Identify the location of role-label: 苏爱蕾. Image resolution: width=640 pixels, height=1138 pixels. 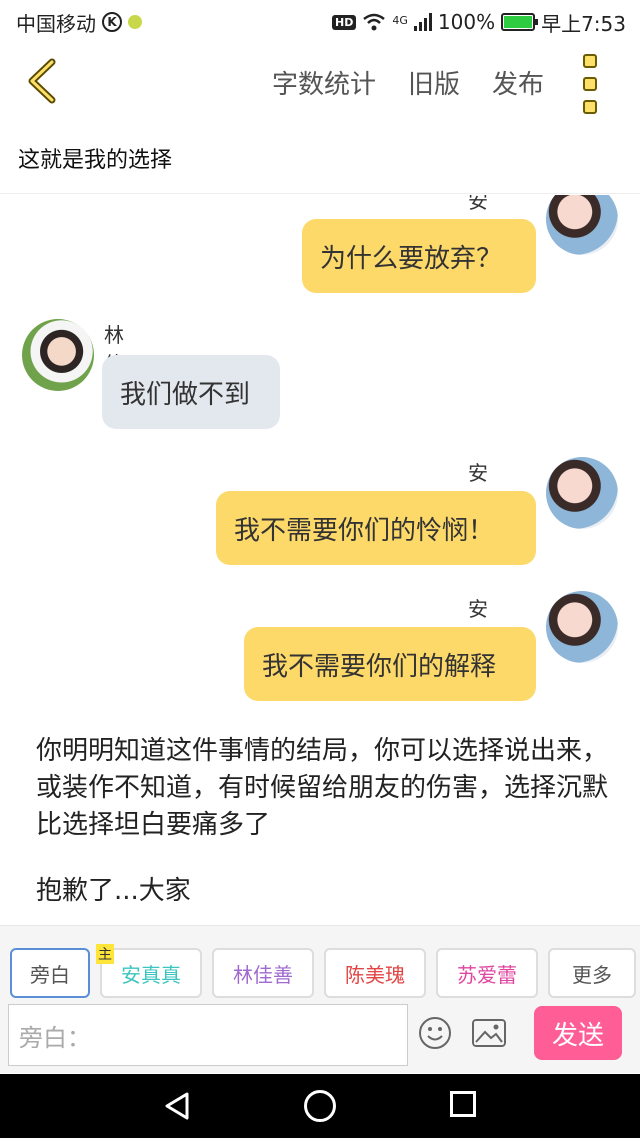
(487, 974).